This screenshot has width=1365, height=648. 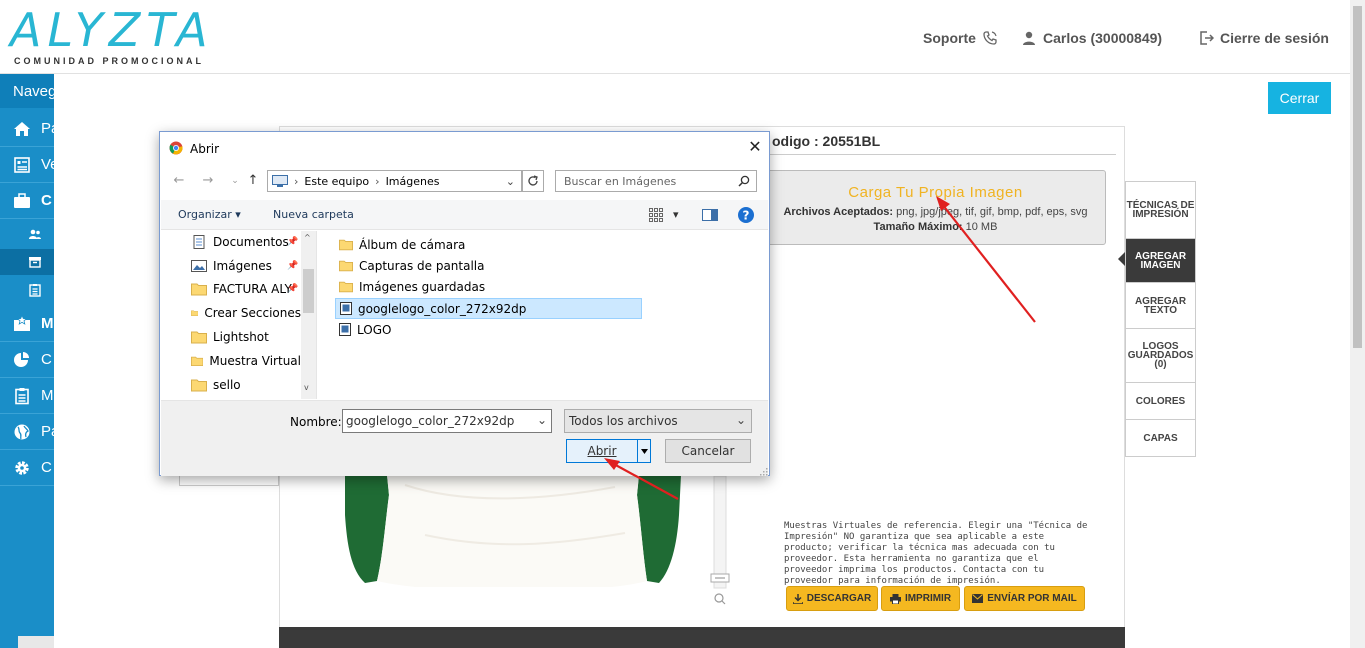 What do you see at coordinates (115, 38) in the screenshot?
I see `alyzta-logo: ALYZTA COMUNIDAD PROMOCIONAL` at bounding box center [115, 38].